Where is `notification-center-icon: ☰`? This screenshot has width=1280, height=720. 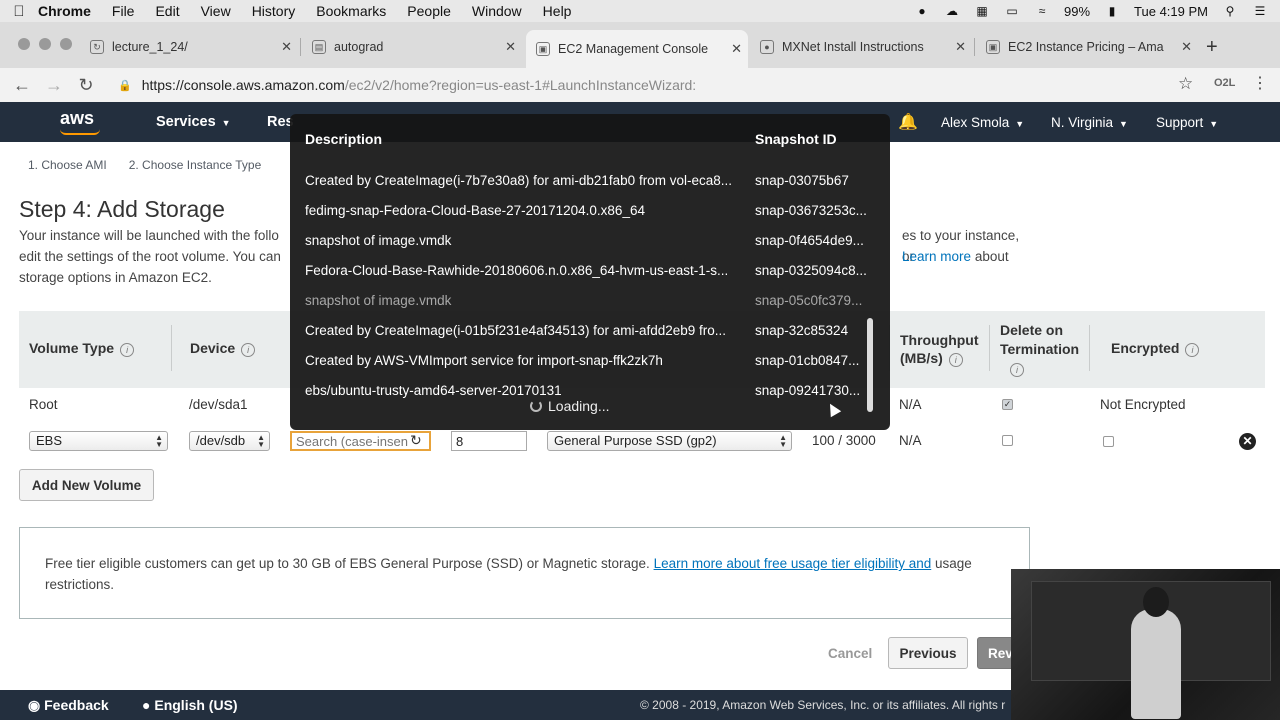
notification-center-icon: ☰ is located at coordinates (1260, 11).